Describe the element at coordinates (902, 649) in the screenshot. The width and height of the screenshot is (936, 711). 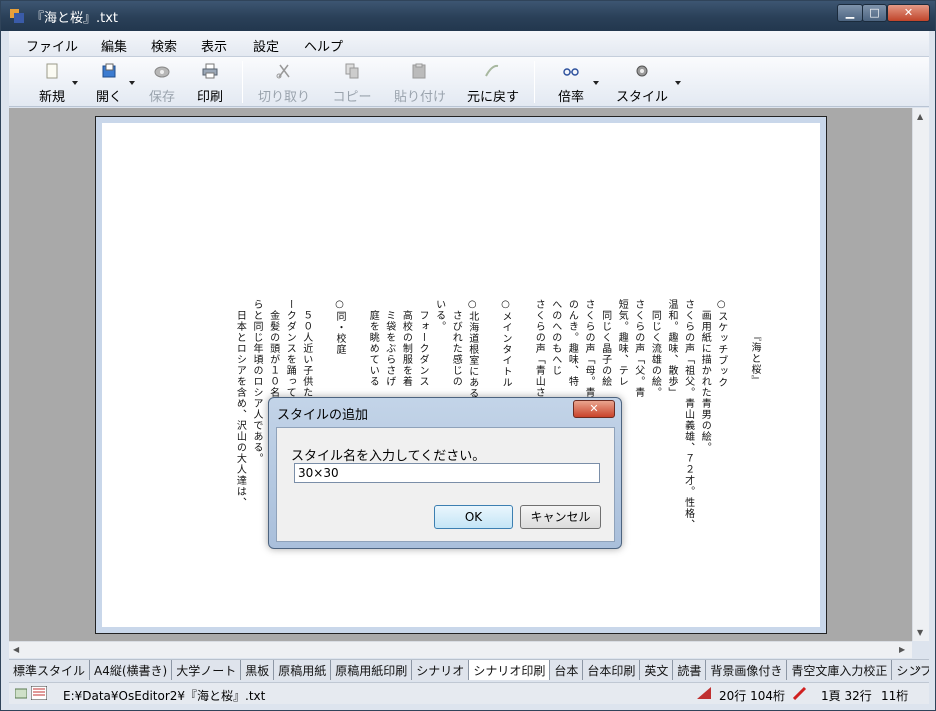
I see `scroll-right-arrow: ▶` at that location.